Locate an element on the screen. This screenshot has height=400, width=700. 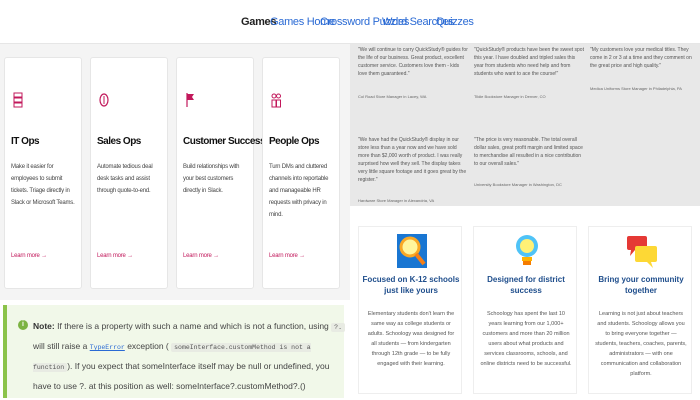
feature-title: Focused on K-12 schools just like yours is located at coordinates (411, 285).